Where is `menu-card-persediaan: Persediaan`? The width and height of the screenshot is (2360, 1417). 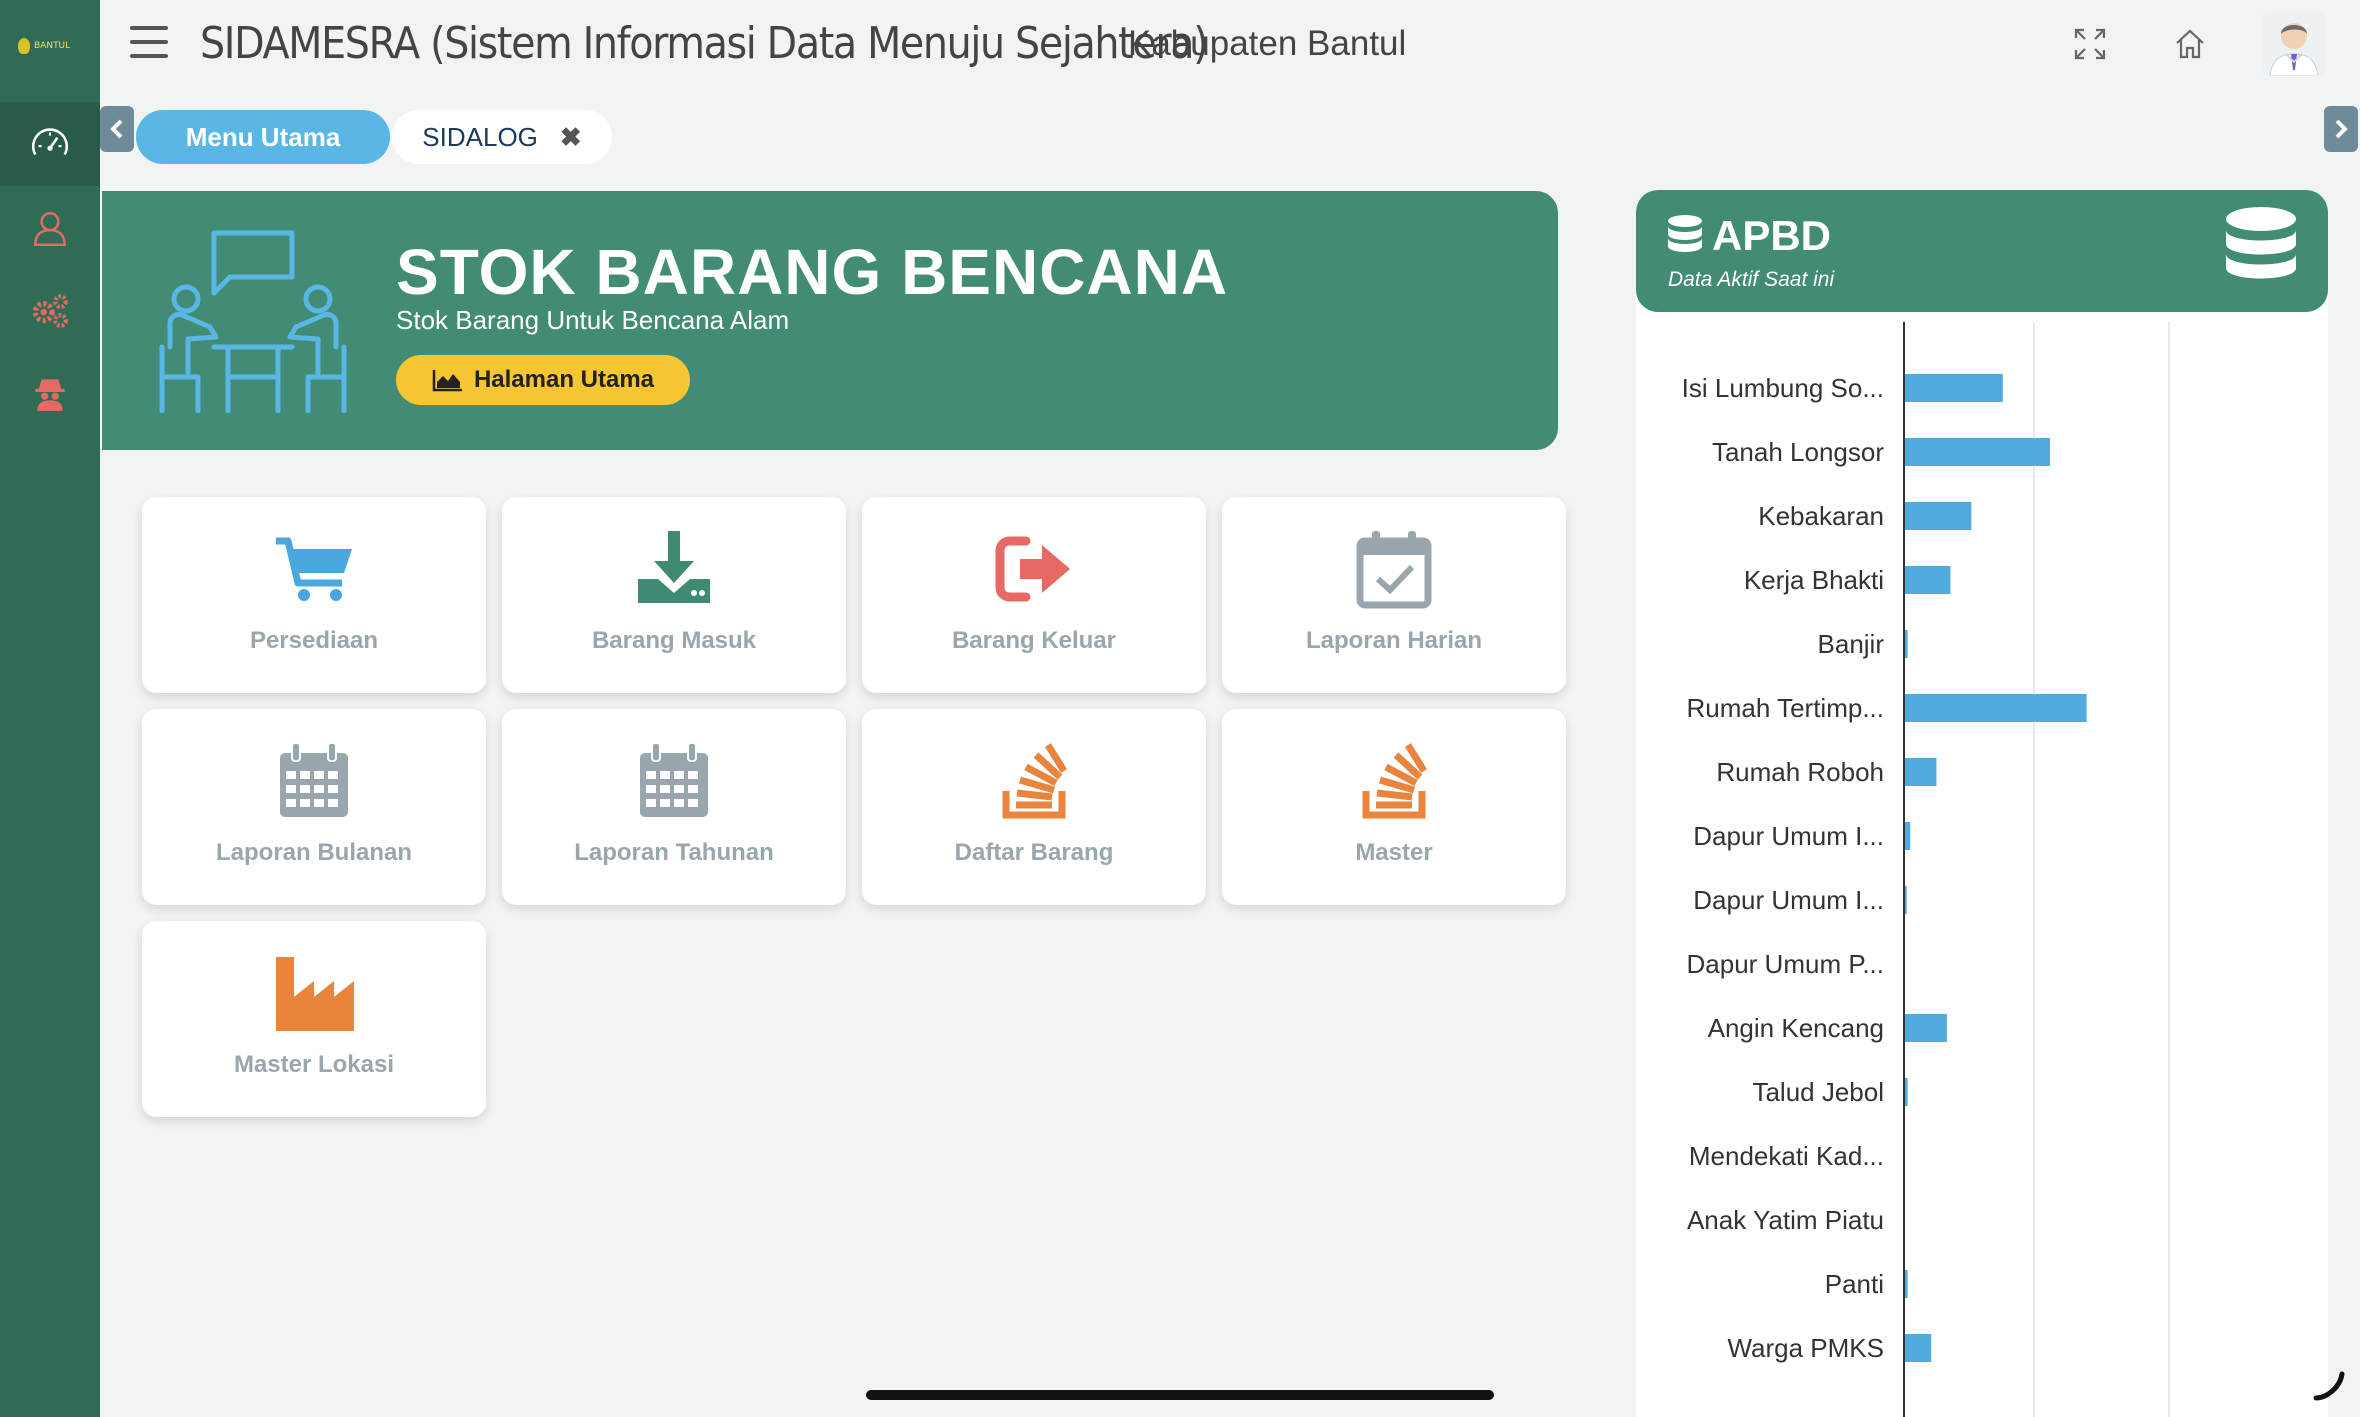 menu-card-persediaan: Persediaan is located at coordinates (314, 595).